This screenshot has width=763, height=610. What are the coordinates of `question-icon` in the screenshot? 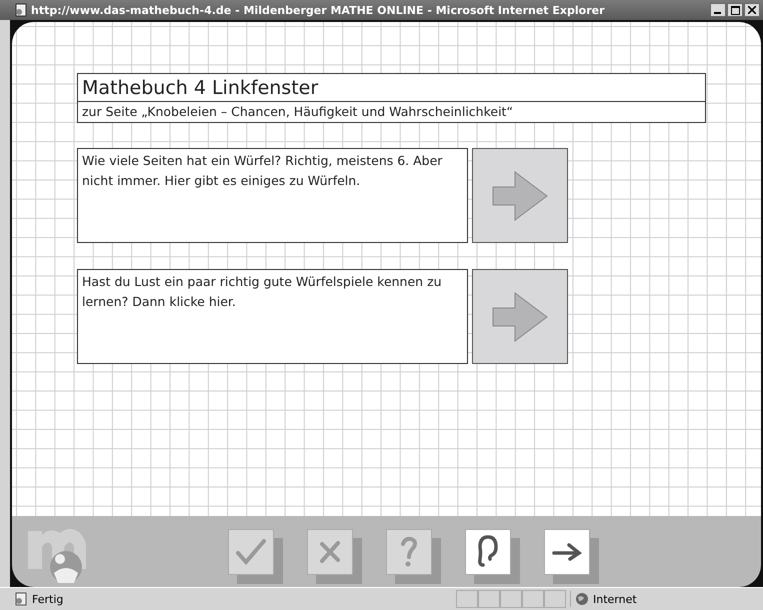 It's located at (409, 552).